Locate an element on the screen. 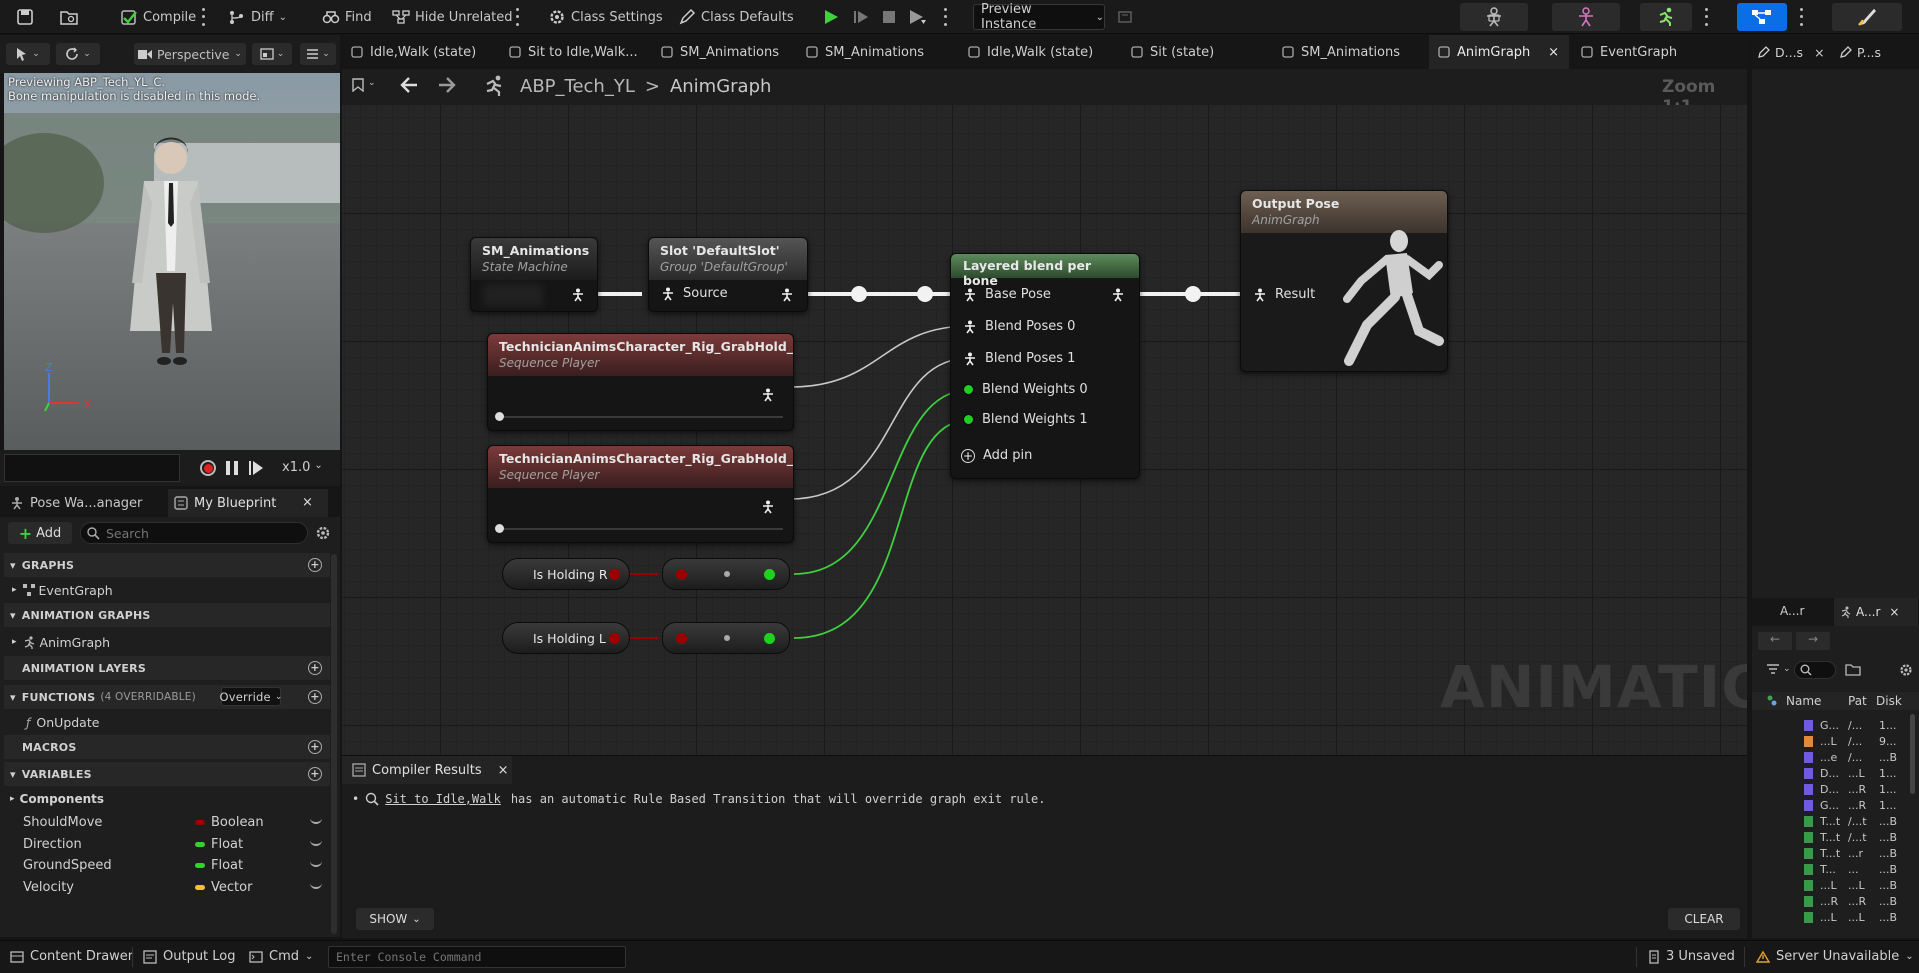 This screenshot has height=973, width=1919. section-variables: ▾ VARIABLES + is located at coordinates (167, 774).